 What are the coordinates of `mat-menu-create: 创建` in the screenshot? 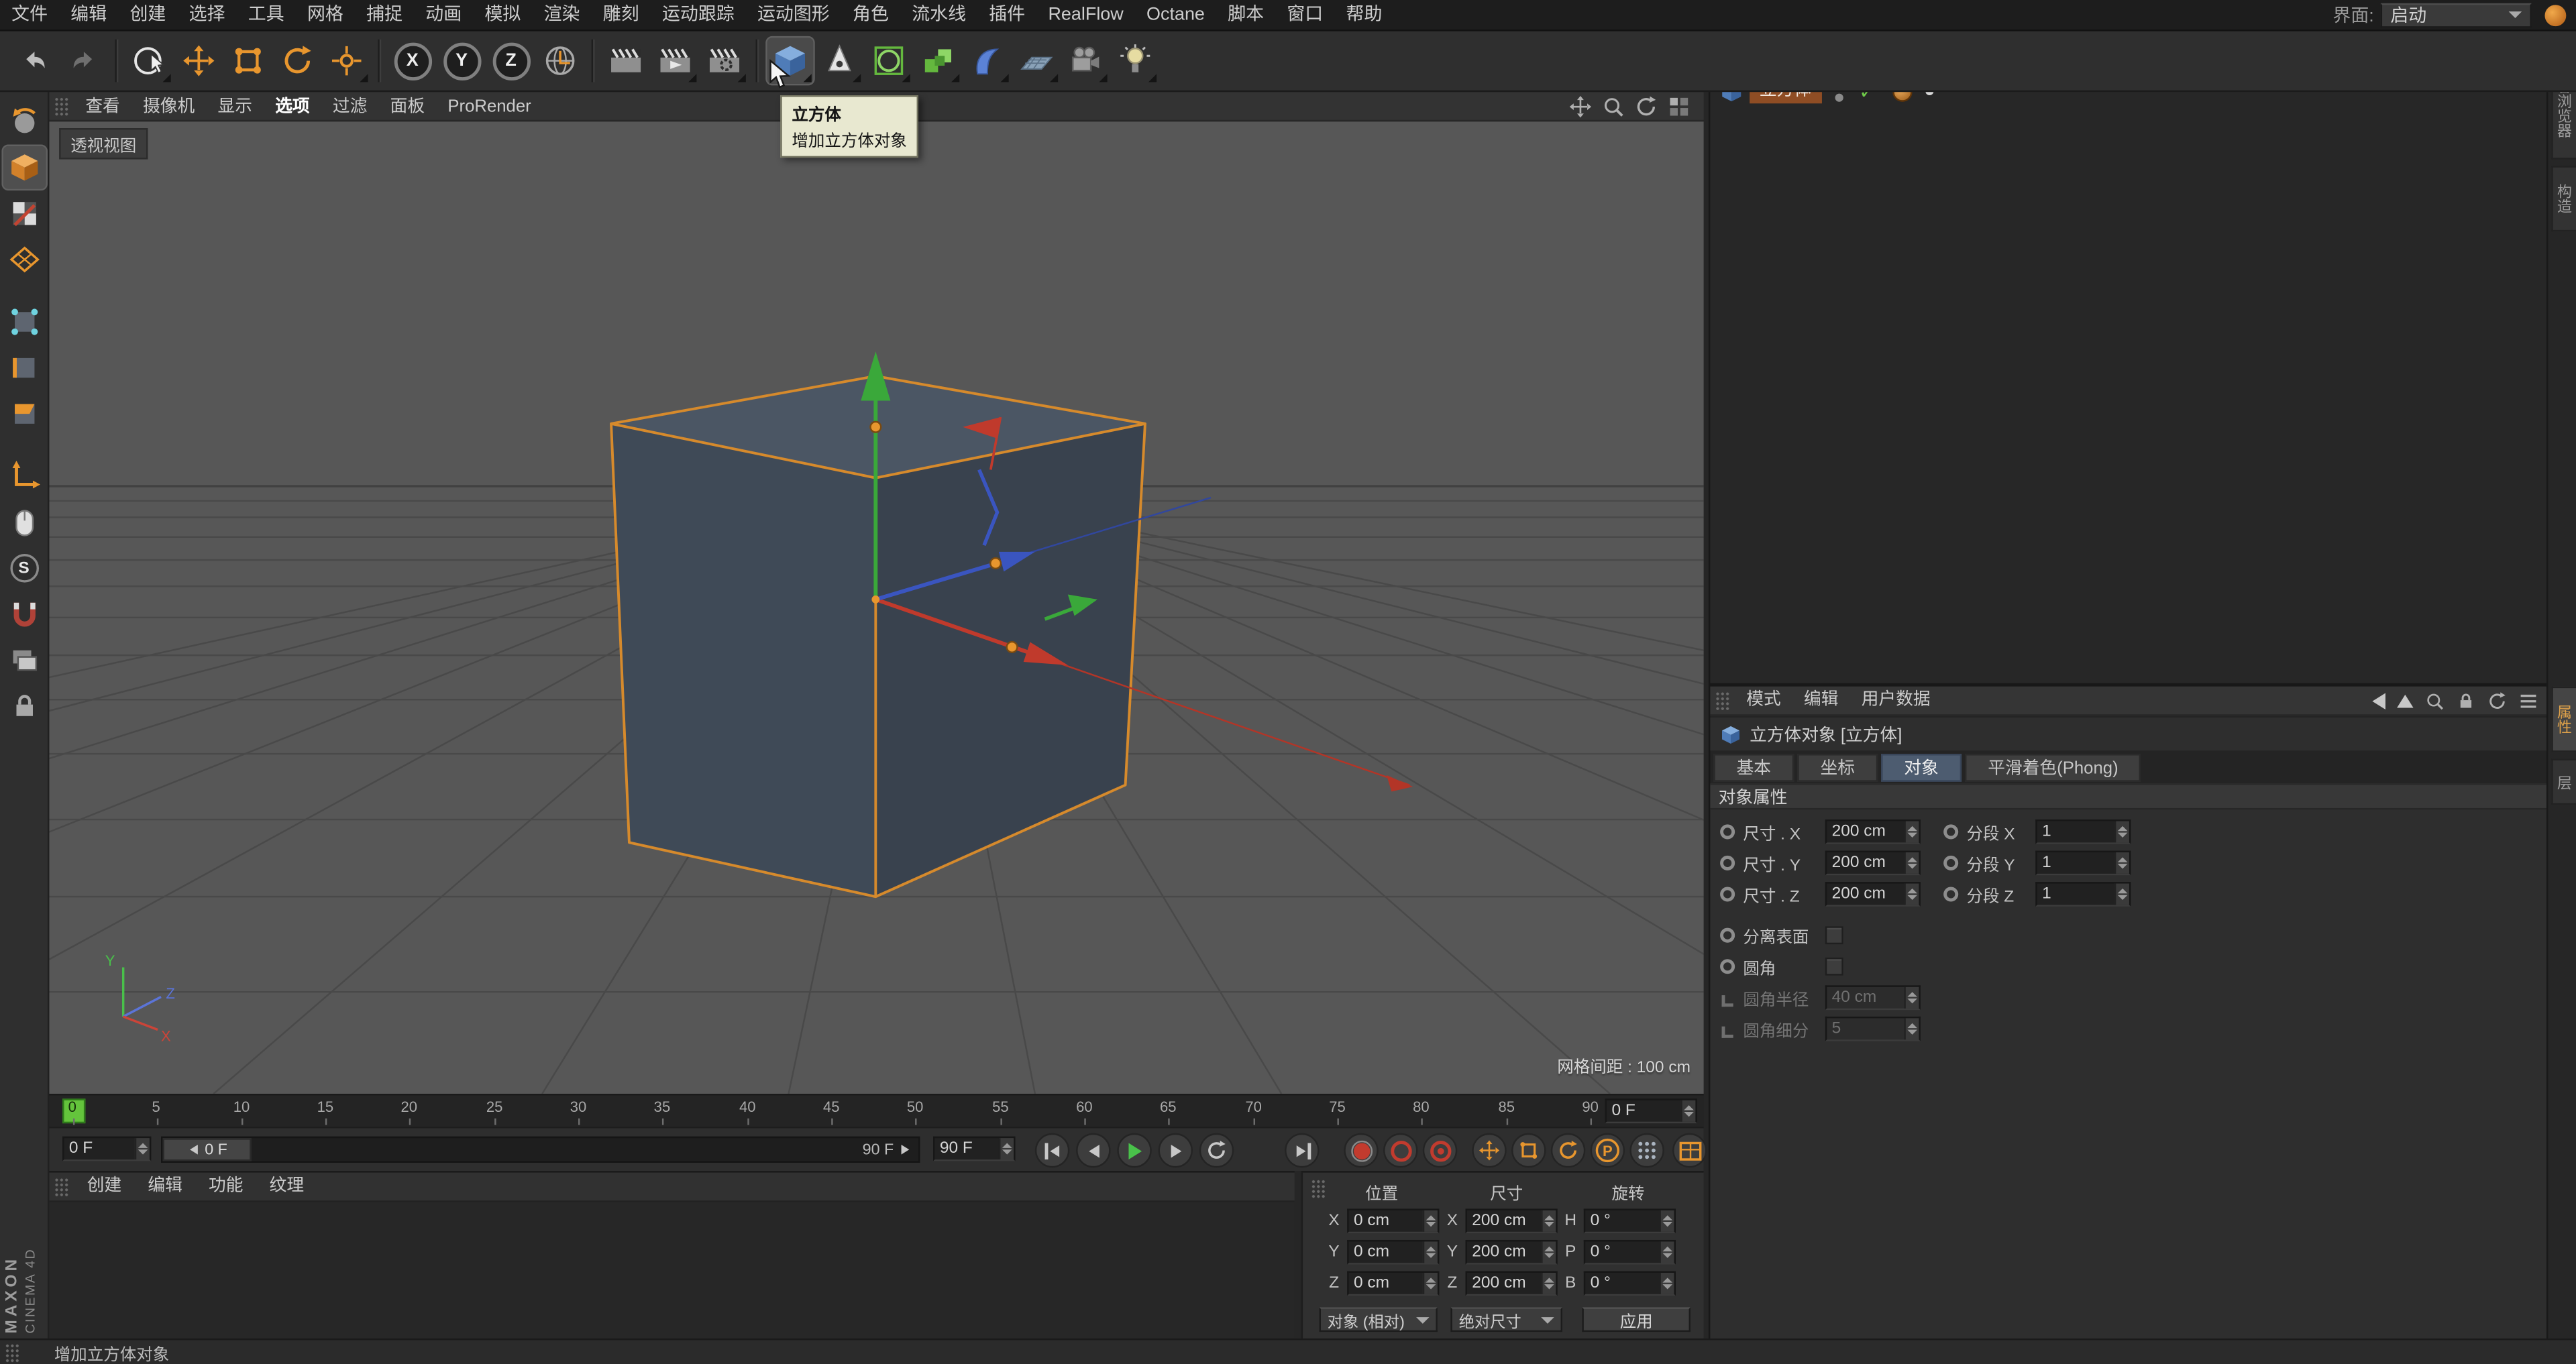 It's located at (104, 1186).